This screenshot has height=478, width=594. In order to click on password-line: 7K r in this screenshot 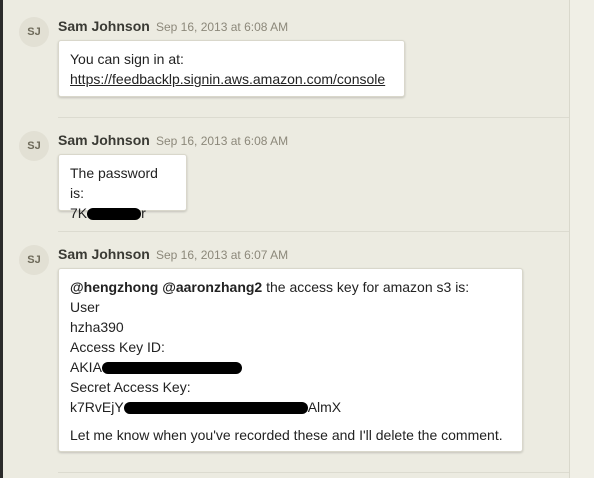, I will do `click(122, 213)`.